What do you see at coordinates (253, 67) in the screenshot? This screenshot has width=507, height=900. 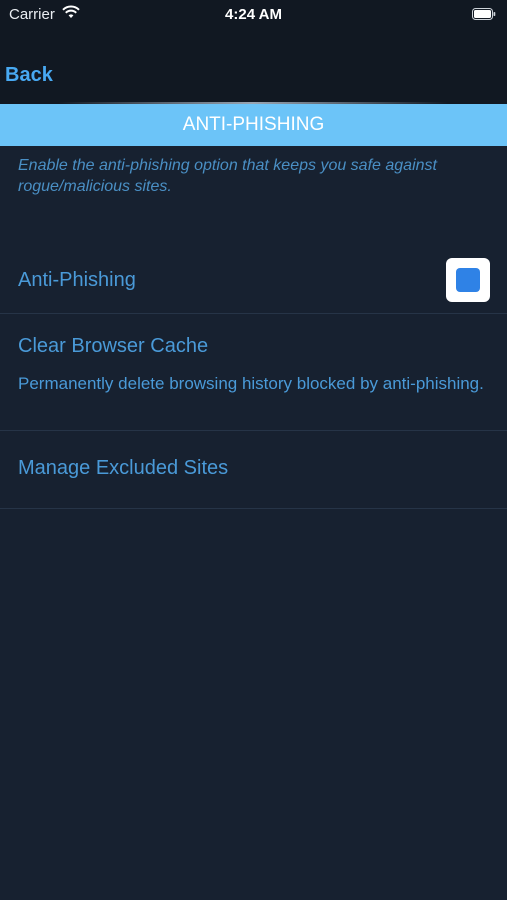 I see `navigation-bar: Back` at bounding box center [253, 67].